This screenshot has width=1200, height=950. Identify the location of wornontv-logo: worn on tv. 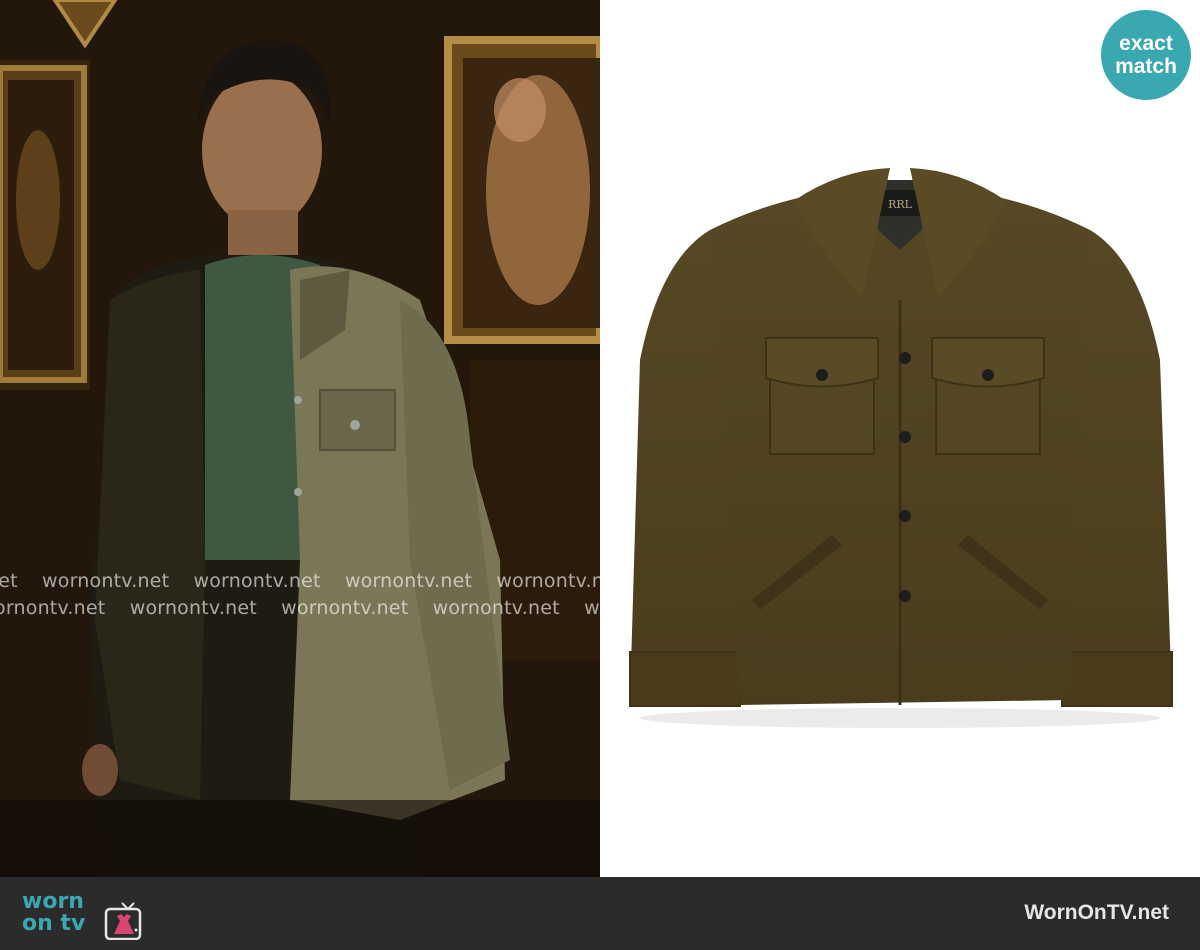
(87, 915).